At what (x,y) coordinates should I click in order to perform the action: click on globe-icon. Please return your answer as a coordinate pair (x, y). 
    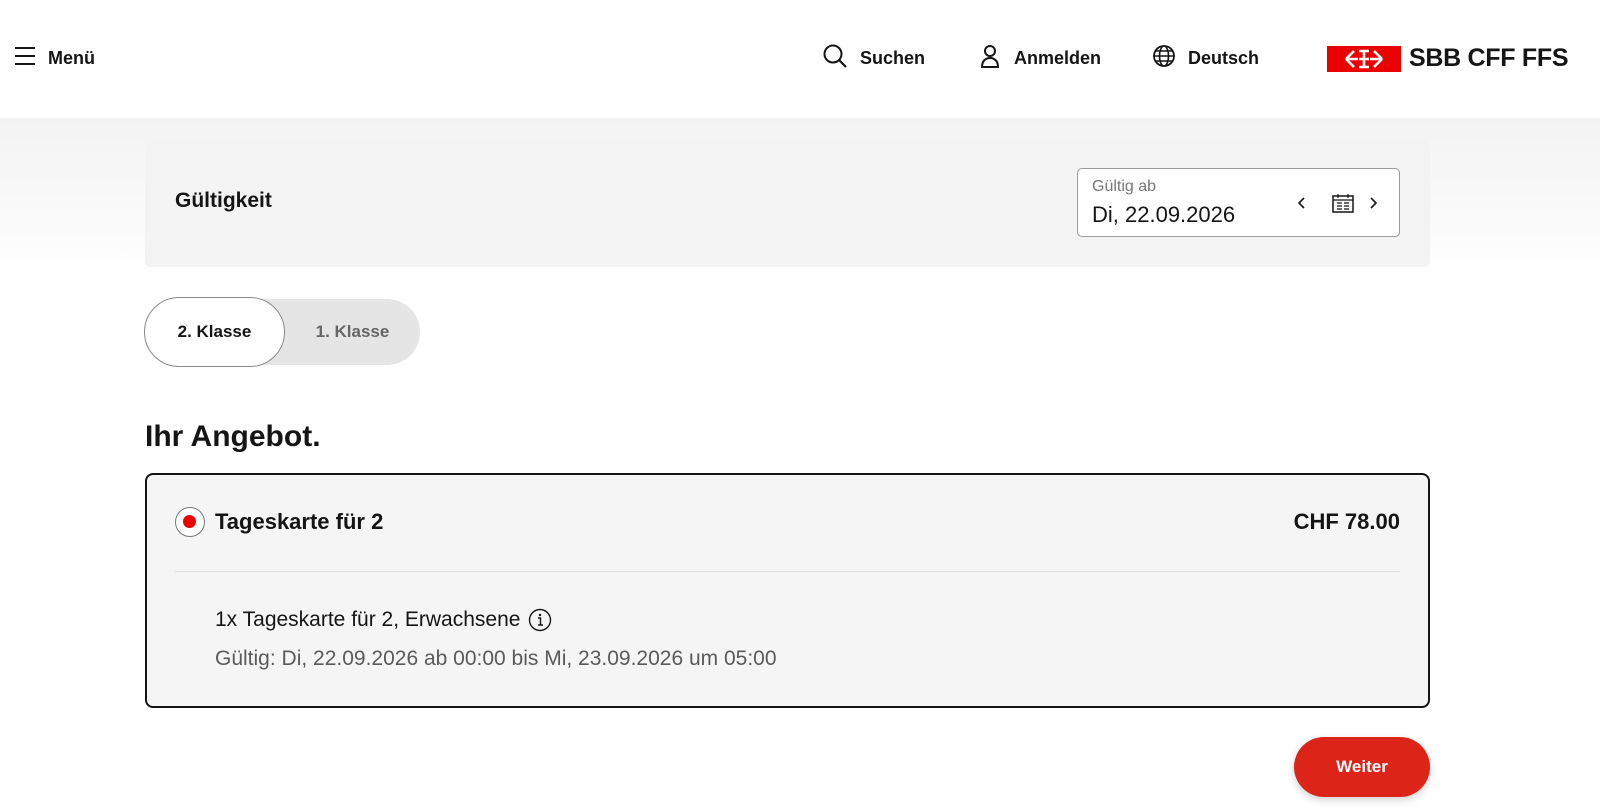
    Looking at the image, I should click on (1164, 58).